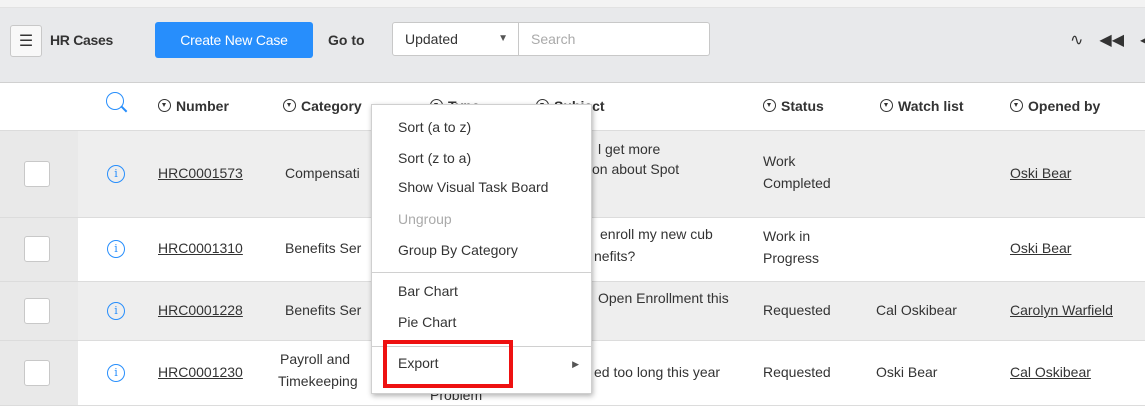  I want to click on opened-by-link: Carolyn Warfield, so click(1061, 310).